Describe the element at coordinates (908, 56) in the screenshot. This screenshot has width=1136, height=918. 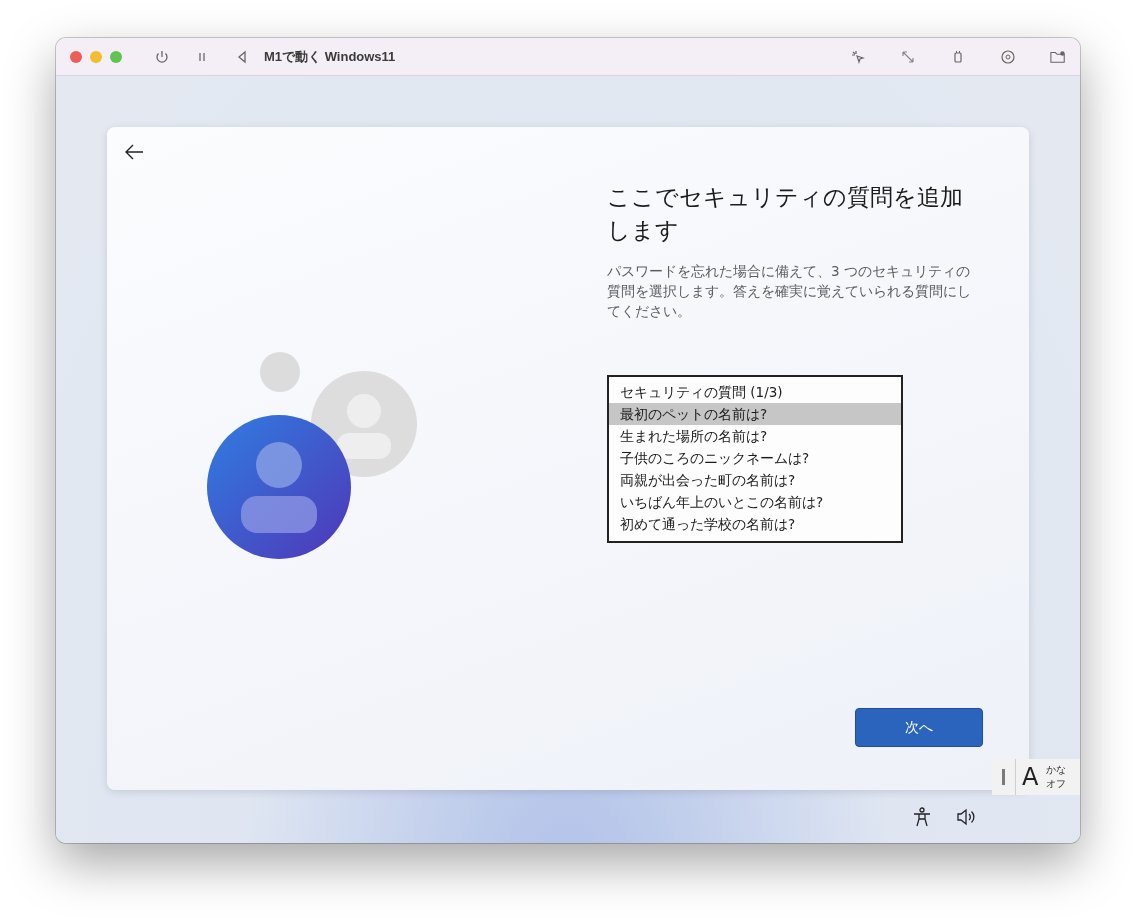
I see `resize-icon` at that location.